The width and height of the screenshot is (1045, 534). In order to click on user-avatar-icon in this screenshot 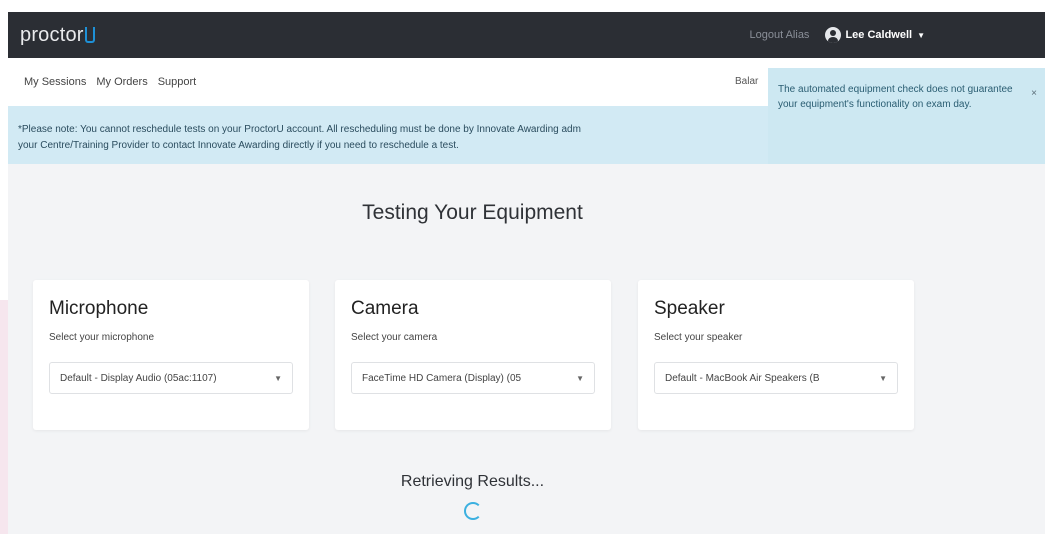, I will do `click(833, 35)`.